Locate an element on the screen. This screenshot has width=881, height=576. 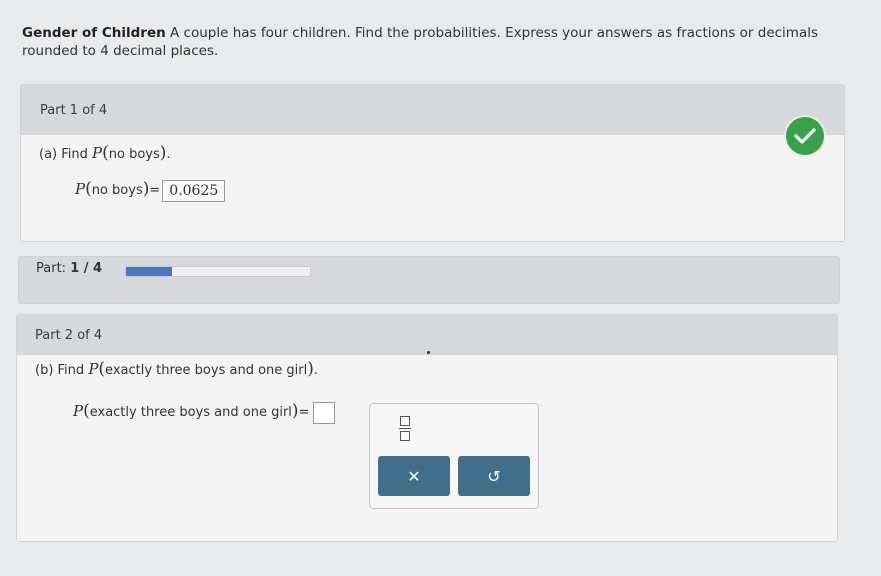
part1-prompt: (a) Find P(no boys). is located at coordinates (105, 153).